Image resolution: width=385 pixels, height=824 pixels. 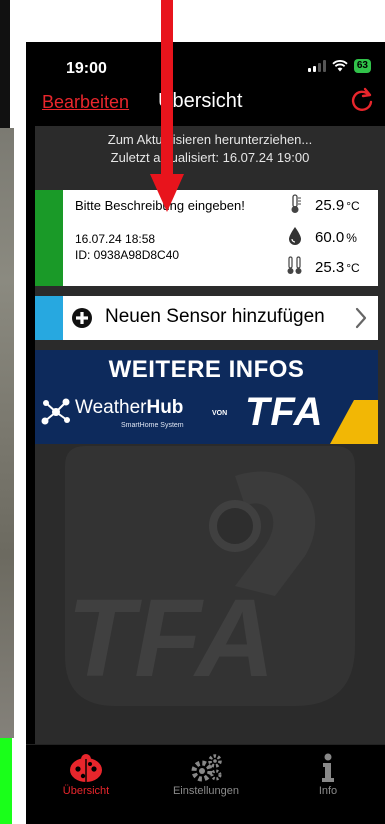 What do you see at coordinates (111, 407) in the screenshot?
I see `weatherhub-brand-light: Weather` at bounding box center [111, 407].